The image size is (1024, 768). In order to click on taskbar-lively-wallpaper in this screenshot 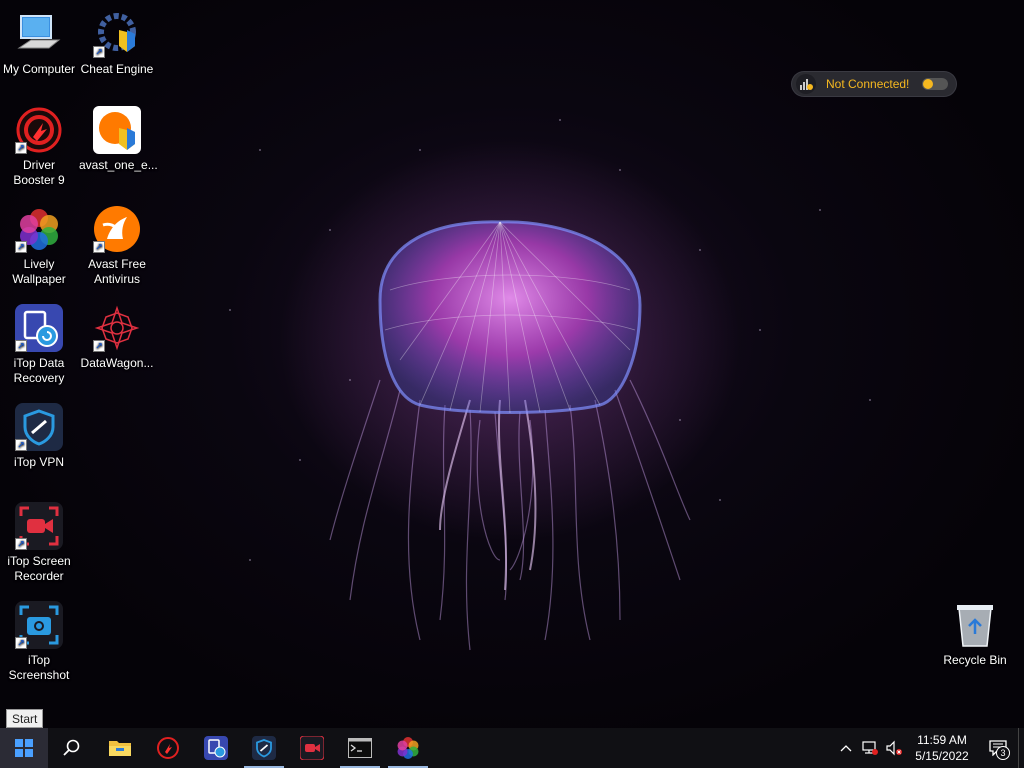, I will do `click(408, 748)`.